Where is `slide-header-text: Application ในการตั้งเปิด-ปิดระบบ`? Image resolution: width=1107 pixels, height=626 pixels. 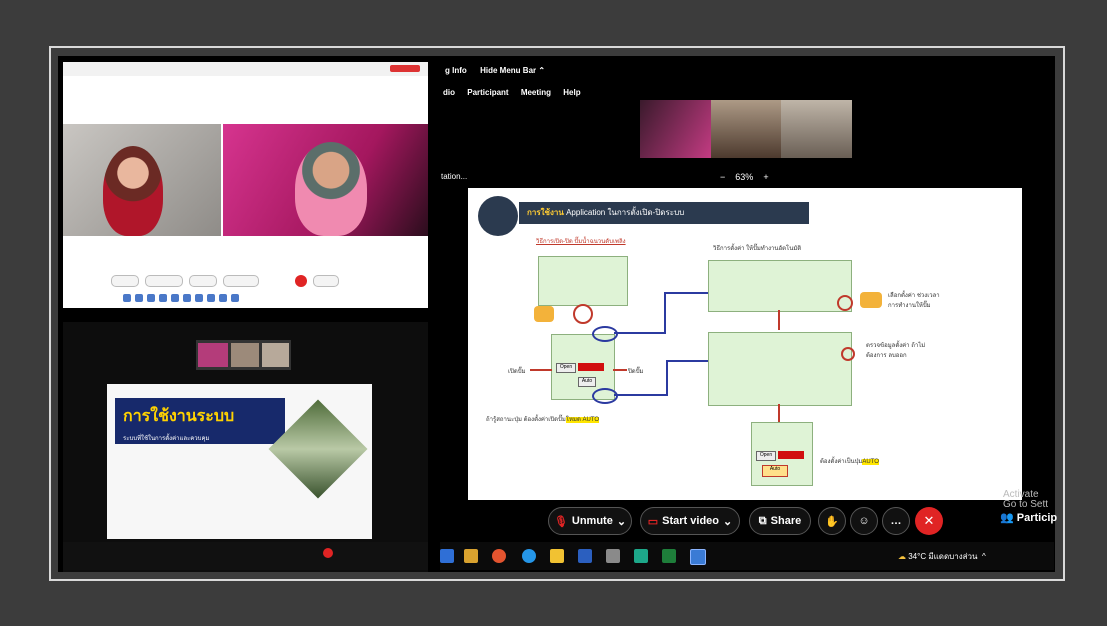 slide-header-text: Application ในการตั้งเปิด-ปิดระบบ is located at coordinates (625, 212).